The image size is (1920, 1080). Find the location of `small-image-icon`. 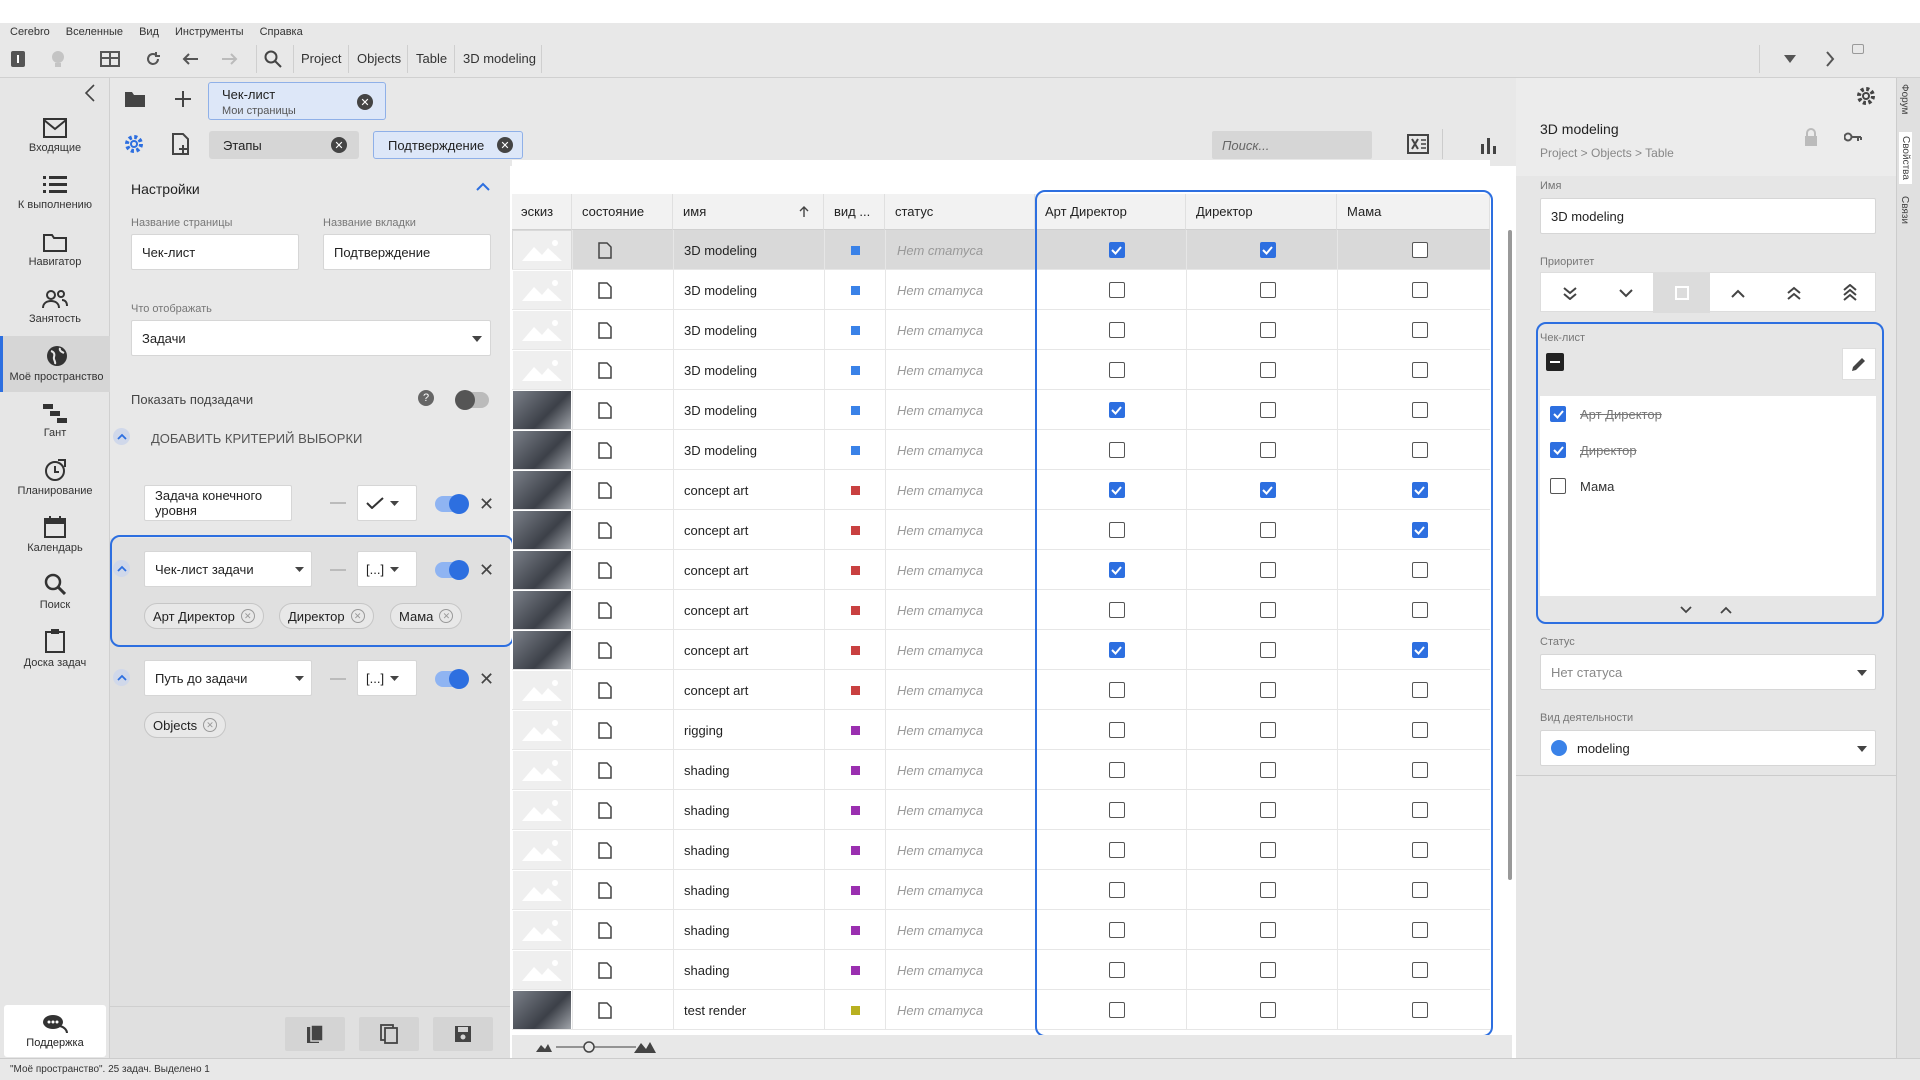

small-image-icon is located at coordinates (544, 1046).